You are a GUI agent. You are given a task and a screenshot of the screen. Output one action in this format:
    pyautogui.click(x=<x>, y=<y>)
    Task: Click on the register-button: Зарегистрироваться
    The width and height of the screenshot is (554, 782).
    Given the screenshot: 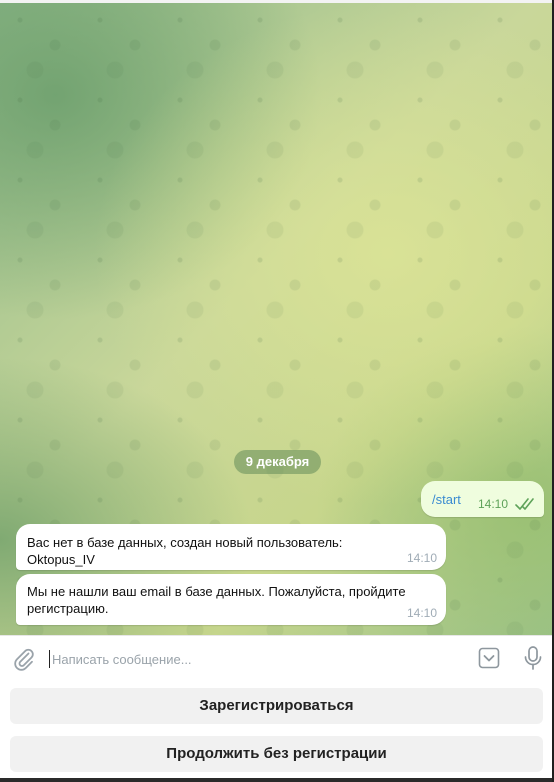 What is the action you would take?
    pyautogui.click(x=276, y=706)
    